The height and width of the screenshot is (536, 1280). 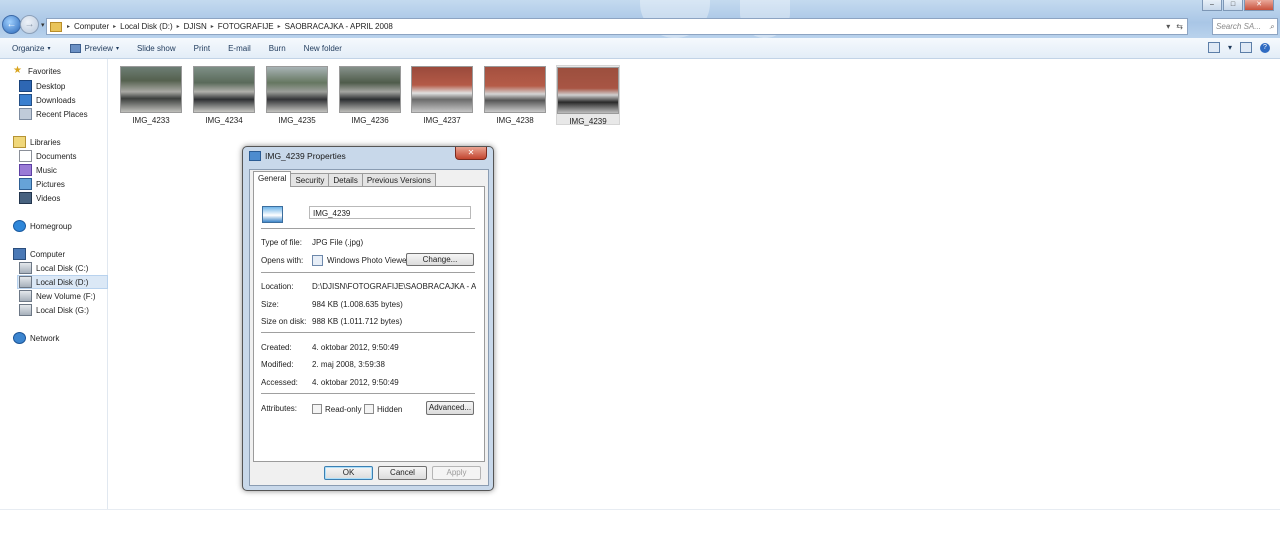 I want to click on breadcrumb-fotografije: FOTOGRAFIJE, so click(x=246, y=26).